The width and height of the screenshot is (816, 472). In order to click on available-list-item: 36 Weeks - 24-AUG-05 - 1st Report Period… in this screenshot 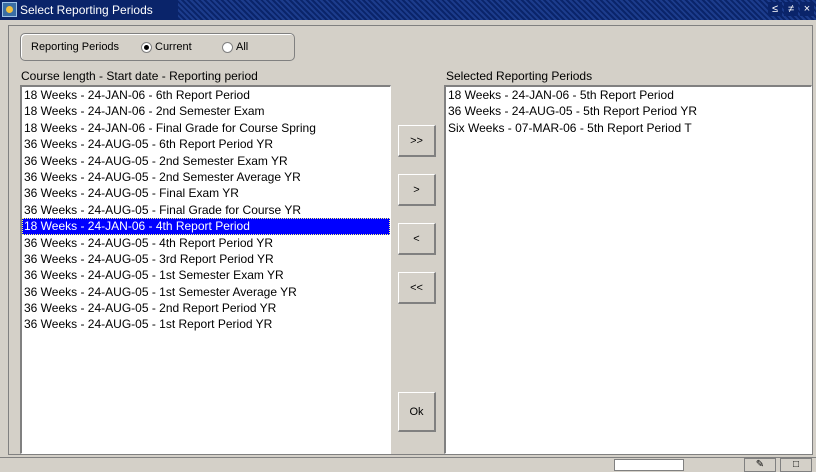, I will do `click(206, 324)`.